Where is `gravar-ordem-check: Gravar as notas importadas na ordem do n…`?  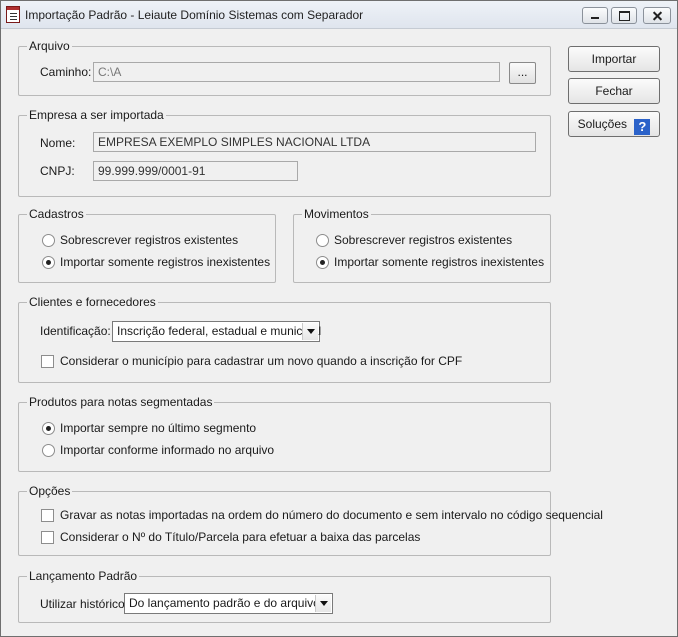
gravar-ordem-check: Gravar as notas importadas na ordem do n… is located at coordinates (322, 515).